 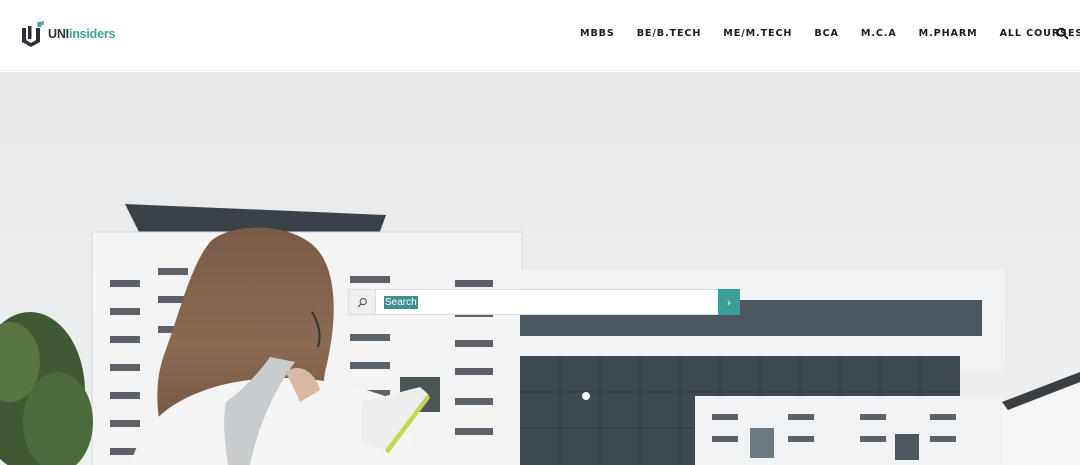 What do you see at coordinates (551, 302) in the screenshot?
I see `search-input` at bounding box center [551, 302].